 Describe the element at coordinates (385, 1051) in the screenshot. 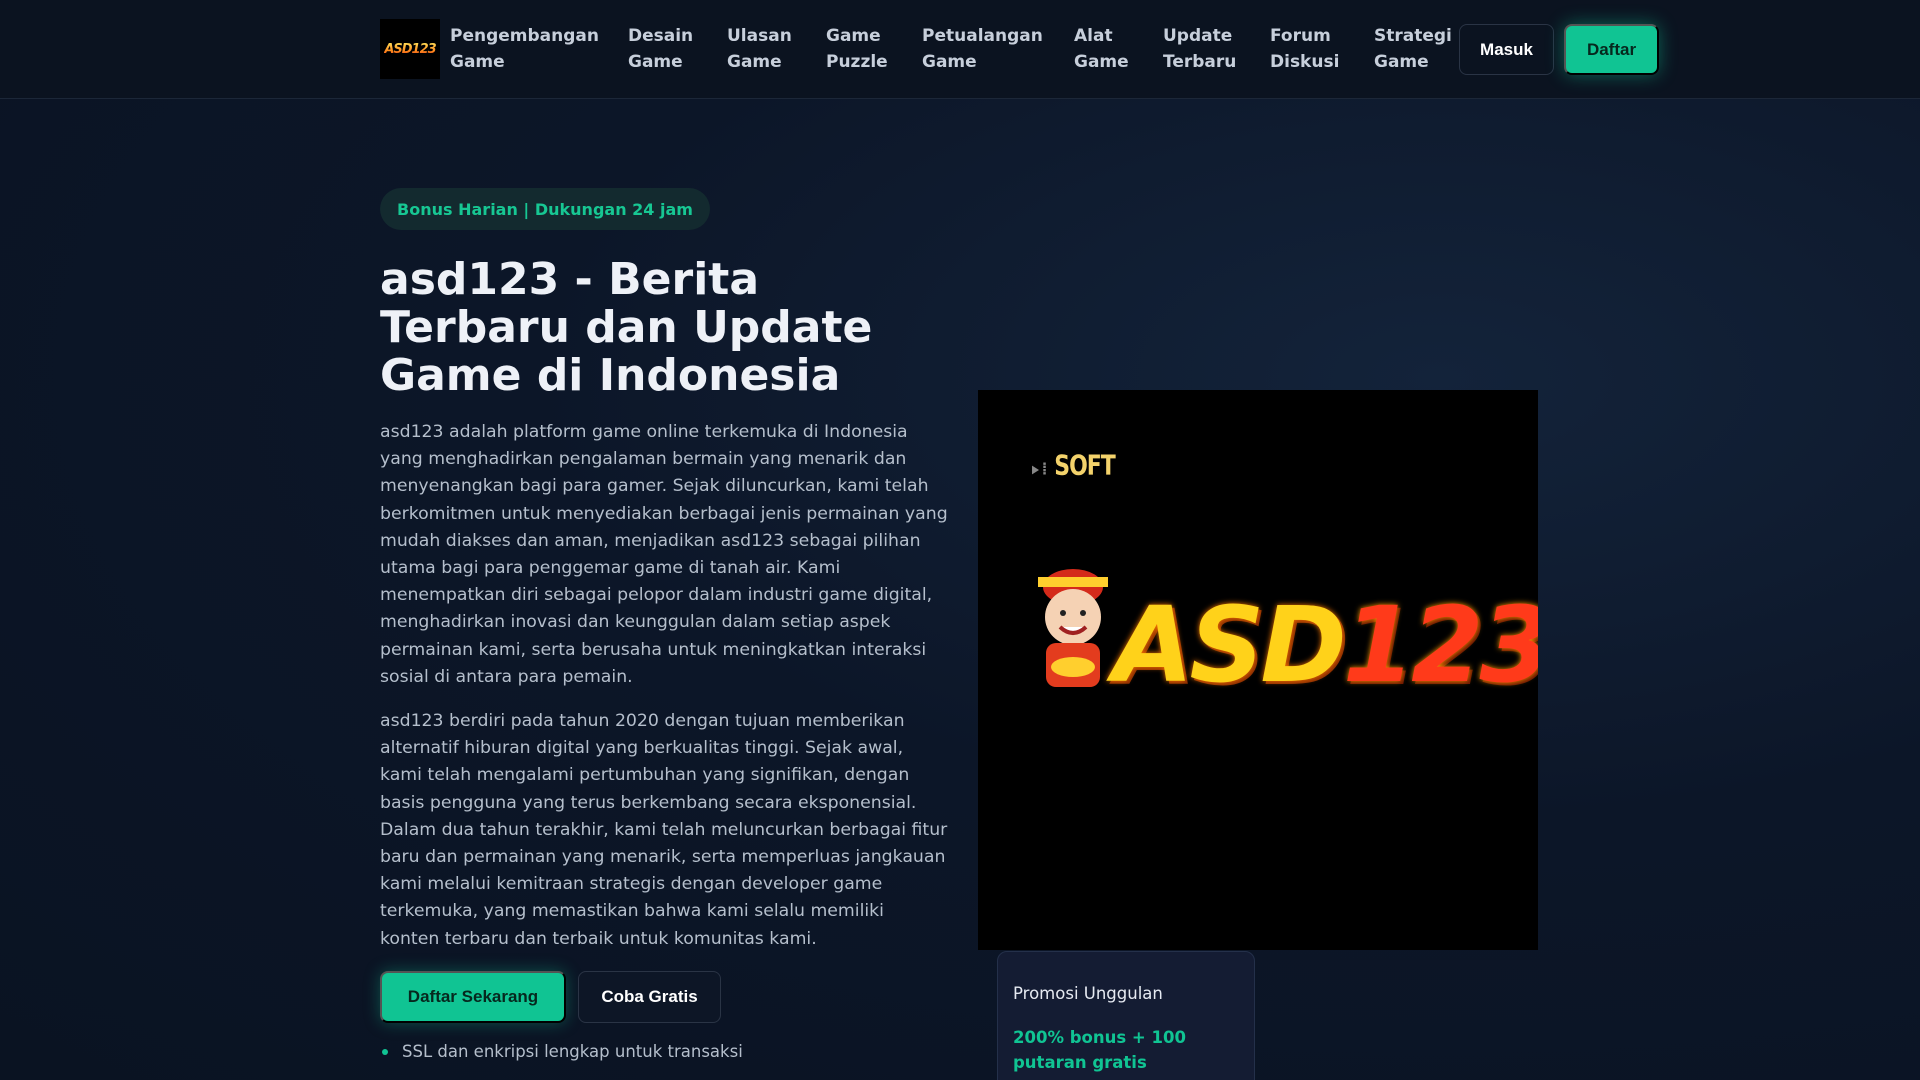

I see `bullet-dot-icon` at that location.